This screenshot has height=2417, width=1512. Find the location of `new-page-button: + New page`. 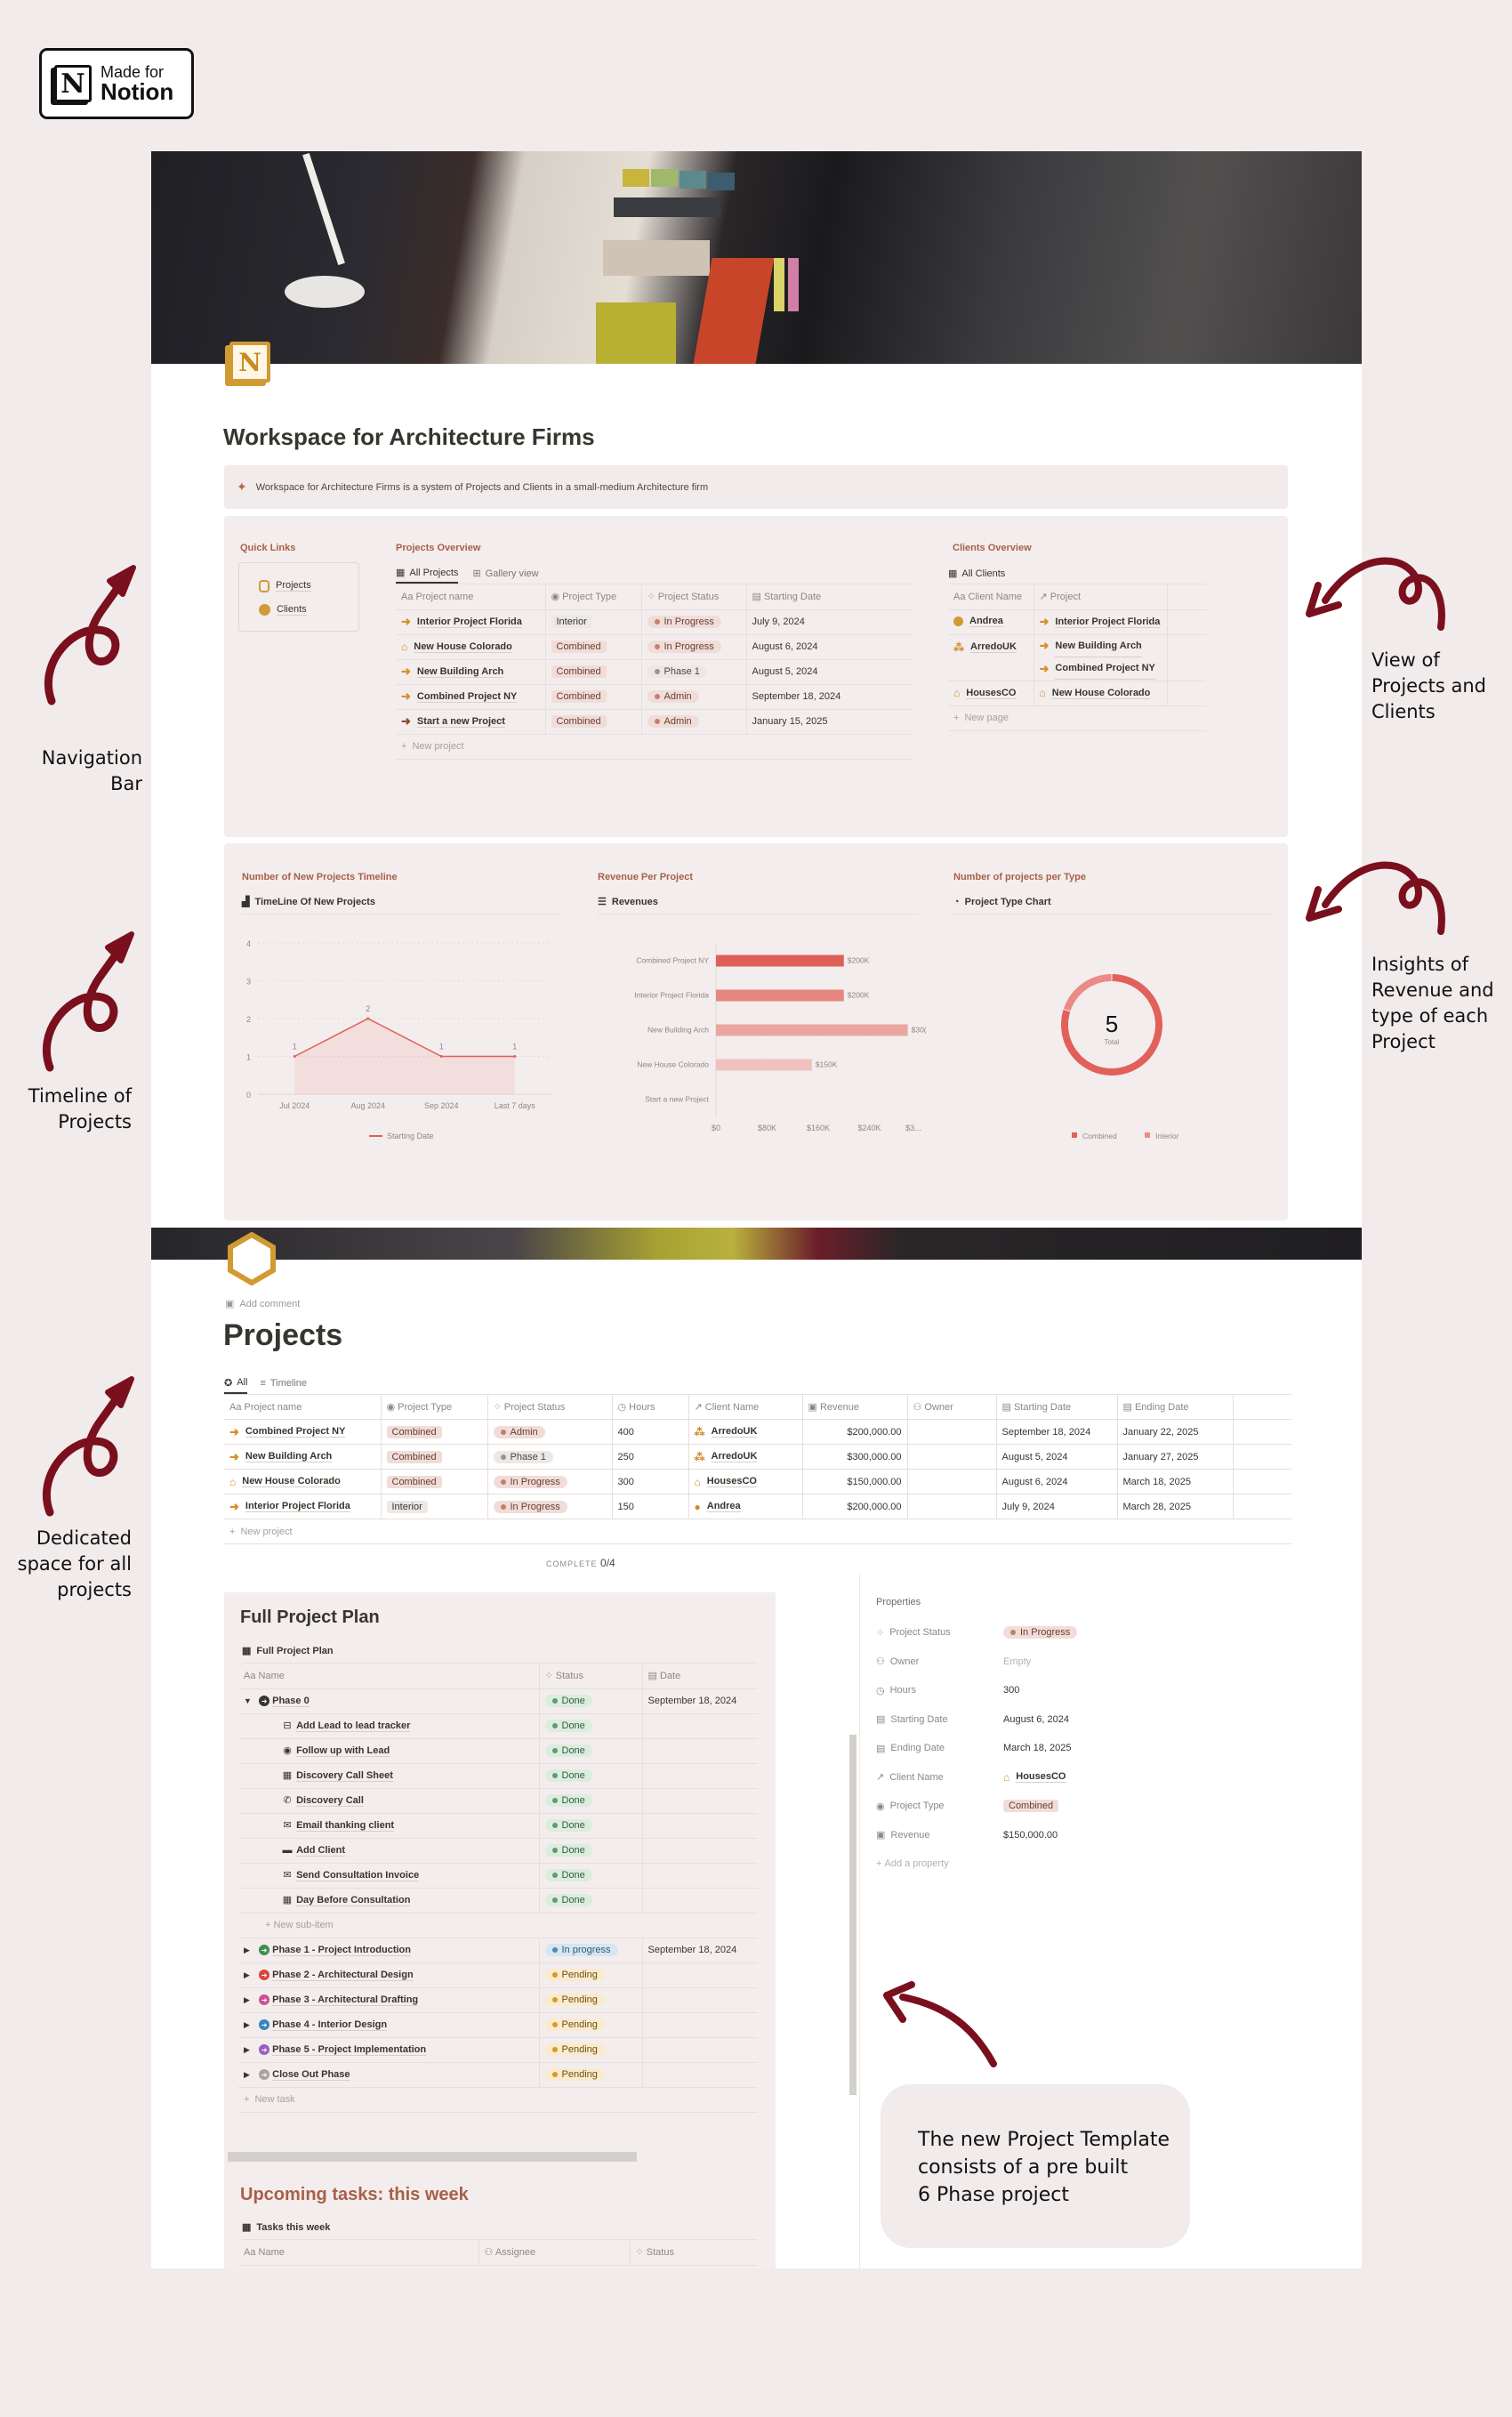

new-page-button: + New page is located at coordinates (1077, 718).